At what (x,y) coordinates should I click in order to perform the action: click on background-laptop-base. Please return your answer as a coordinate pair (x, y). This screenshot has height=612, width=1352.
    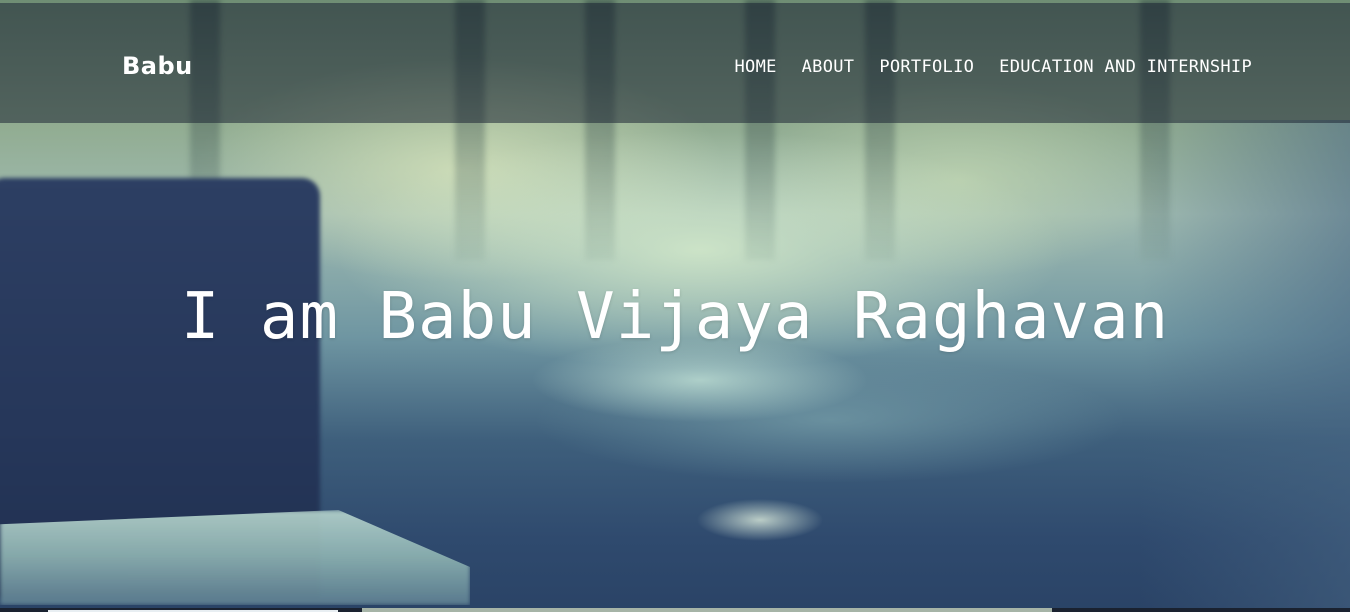
    Looking at the image, I should click on (235, 557).